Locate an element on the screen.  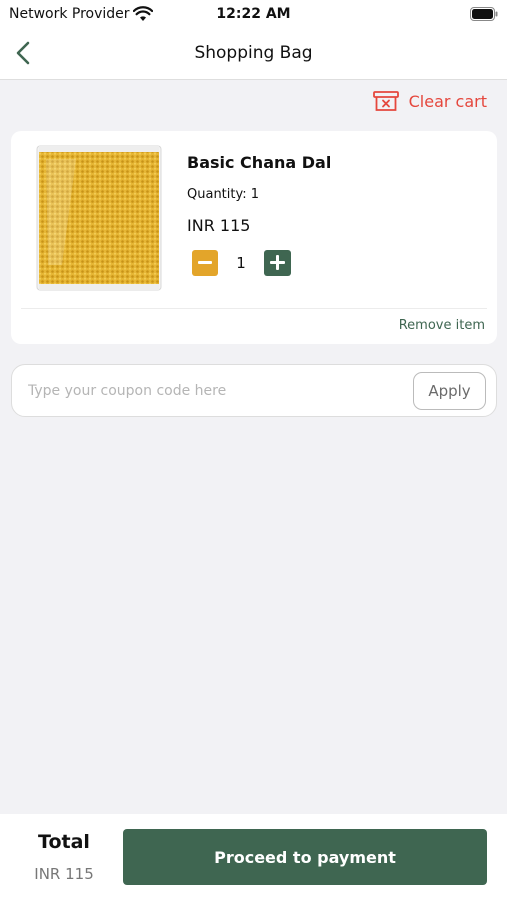
coupon-box: Apply is located at coordinates (254, 390).